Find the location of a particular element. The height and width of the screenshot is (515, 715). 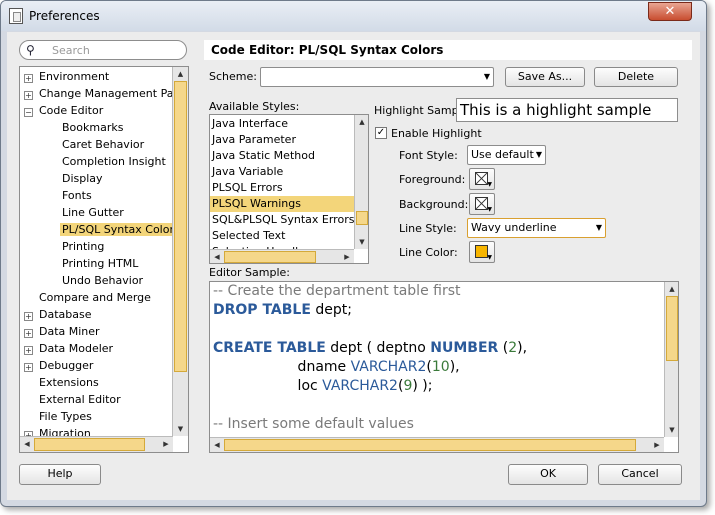

editor-sample-label: Editor Sample: is located at coordinates (250, 272).